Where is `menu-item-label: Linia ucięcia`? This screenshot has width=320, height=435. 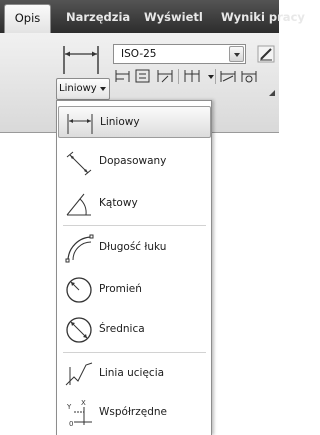
menu-item-label: Linia ucięcia is located at coordinates (132, 373).